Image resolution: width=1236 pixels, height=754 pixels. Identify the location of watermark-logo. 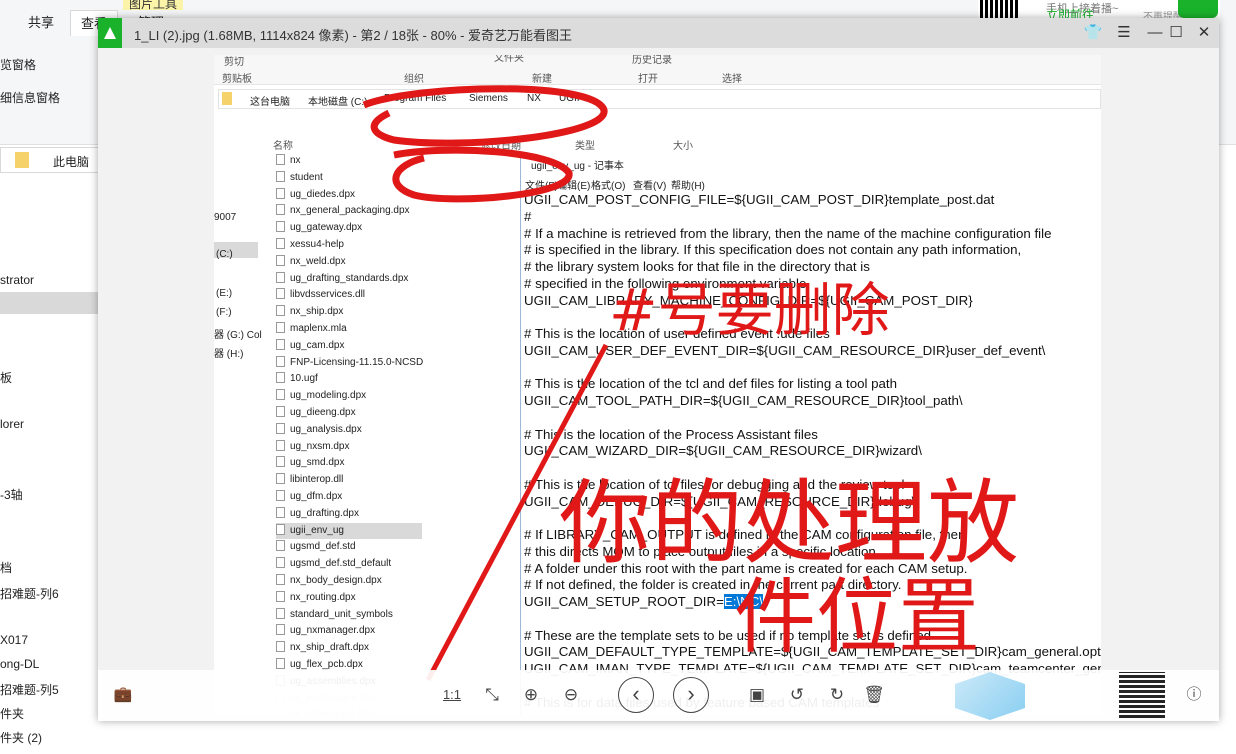
(990, 696).